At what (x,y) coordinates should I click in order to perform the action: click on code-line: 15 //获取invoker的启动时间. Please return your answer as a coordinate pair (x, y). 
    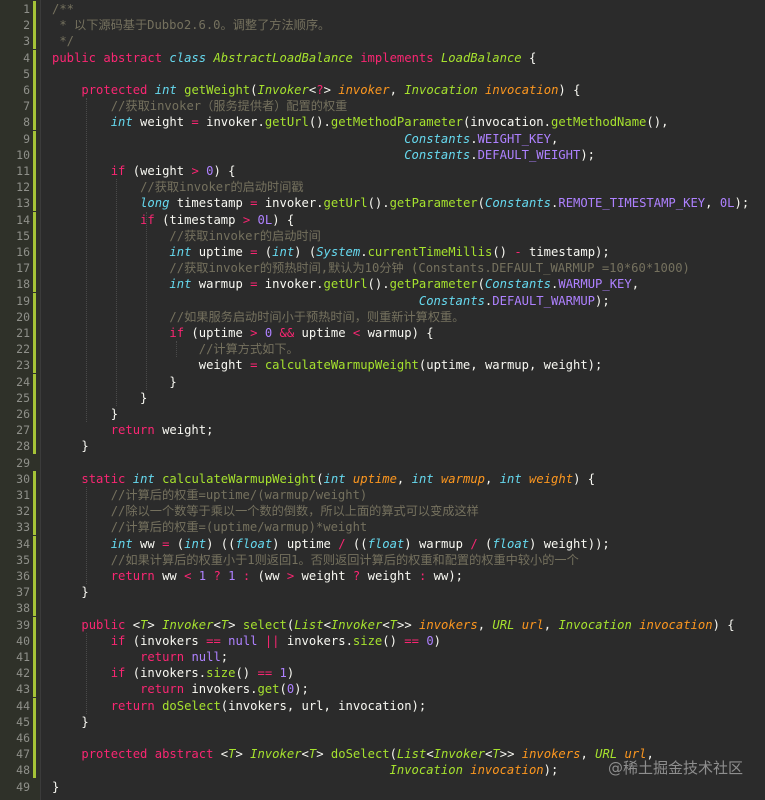
    Looking at the image, I should click on (382, 235).